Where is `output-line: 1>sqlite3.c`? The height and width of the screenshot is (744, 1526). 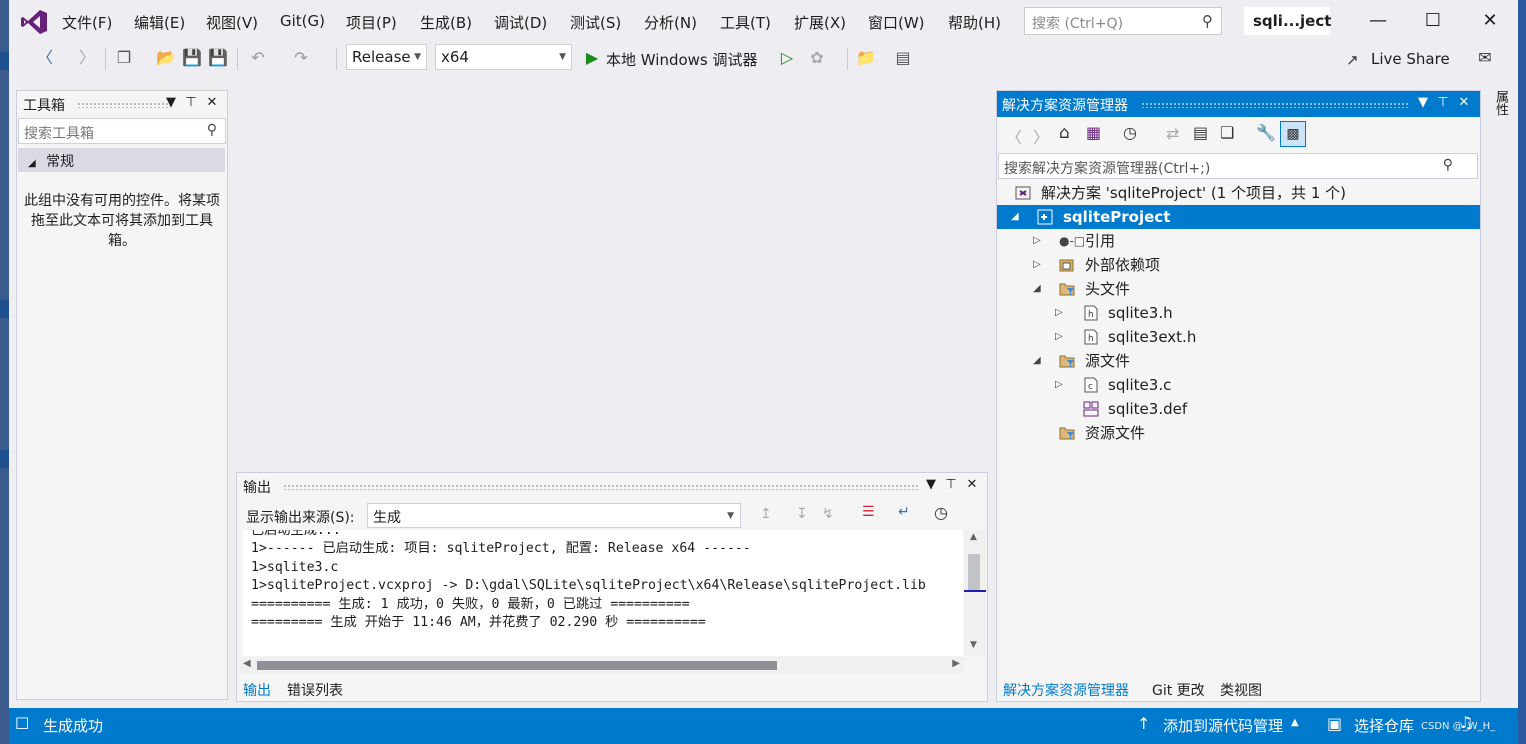
output-line: 1>sqlite3.c is located at coordinates (295, 567).